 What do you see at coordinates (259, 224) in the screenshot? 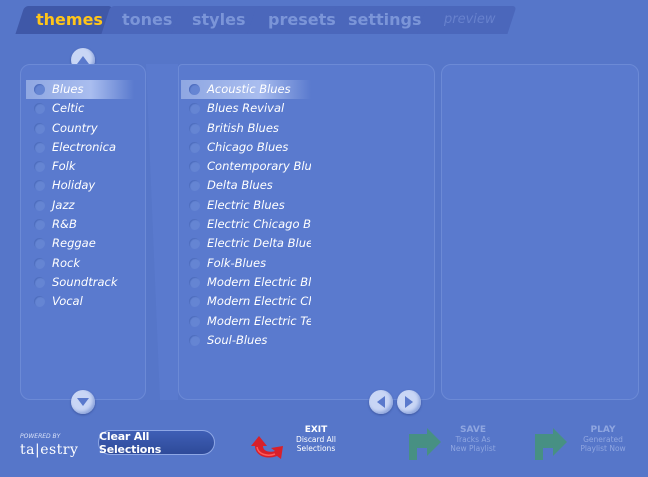
I see `item-label: Electric Chicago Blues` at bounding box center [259, 224].